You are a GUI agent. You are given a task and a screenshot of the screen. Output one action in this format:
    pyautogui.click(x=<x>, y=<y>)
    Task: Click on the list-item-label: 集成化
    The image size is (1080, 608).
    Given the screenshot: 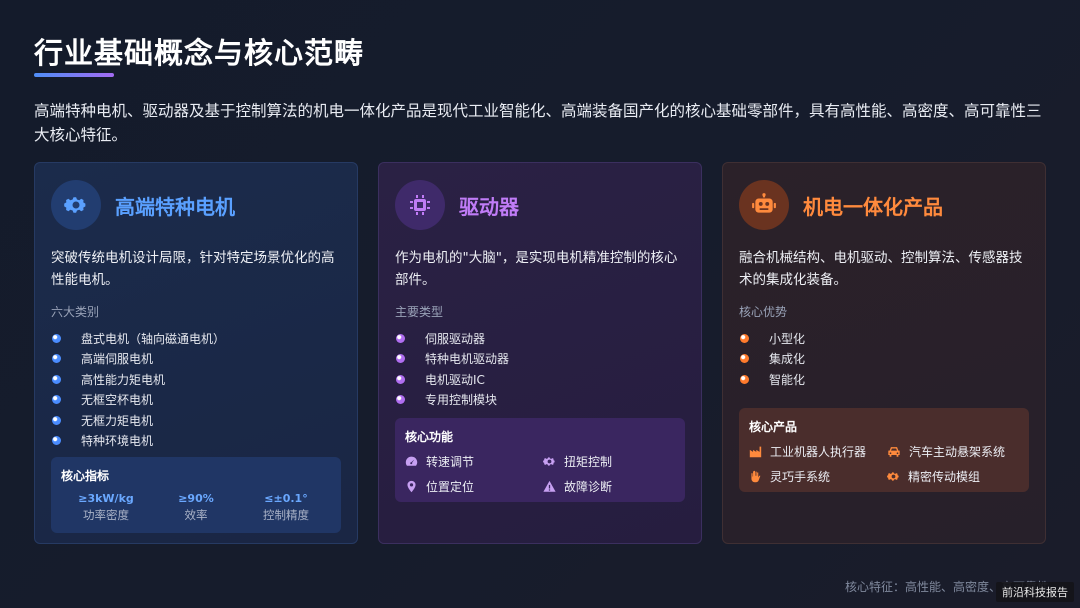 What is the action you would take?
    pyautogui.click(x=787, y=359)
    